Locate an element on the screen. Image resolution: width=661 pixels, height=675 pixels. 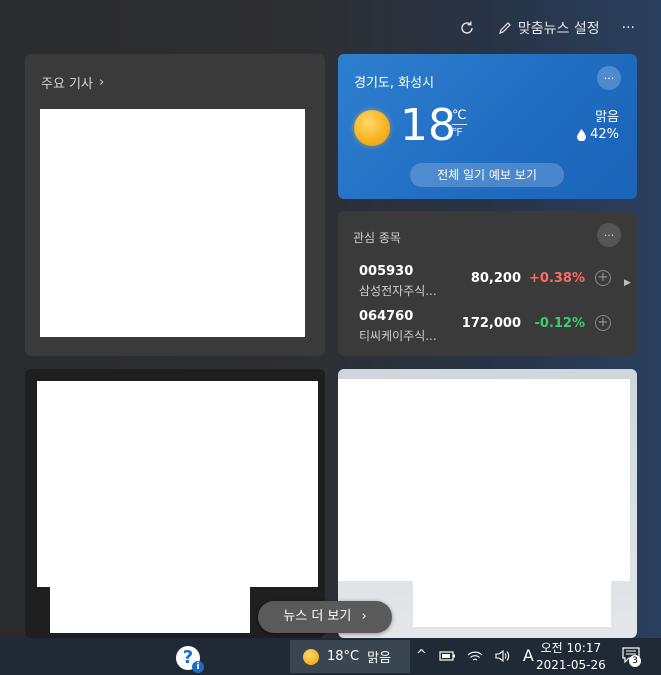
notification-center-button: 3 is located at coordinates (631, 657).